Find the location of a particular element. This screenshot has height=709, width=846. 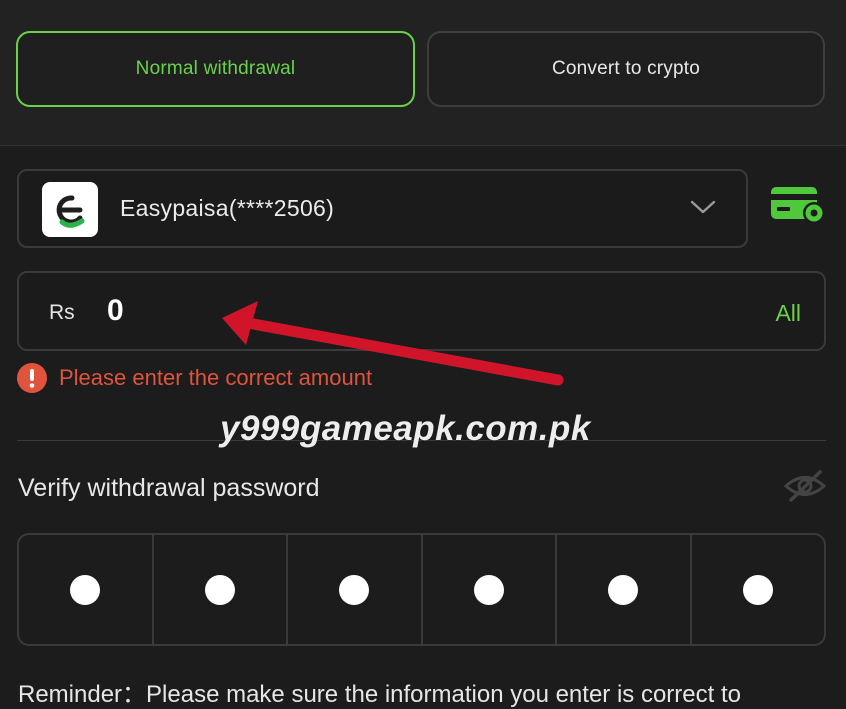

currency-label: Rs is located at coordinates (62, 312).